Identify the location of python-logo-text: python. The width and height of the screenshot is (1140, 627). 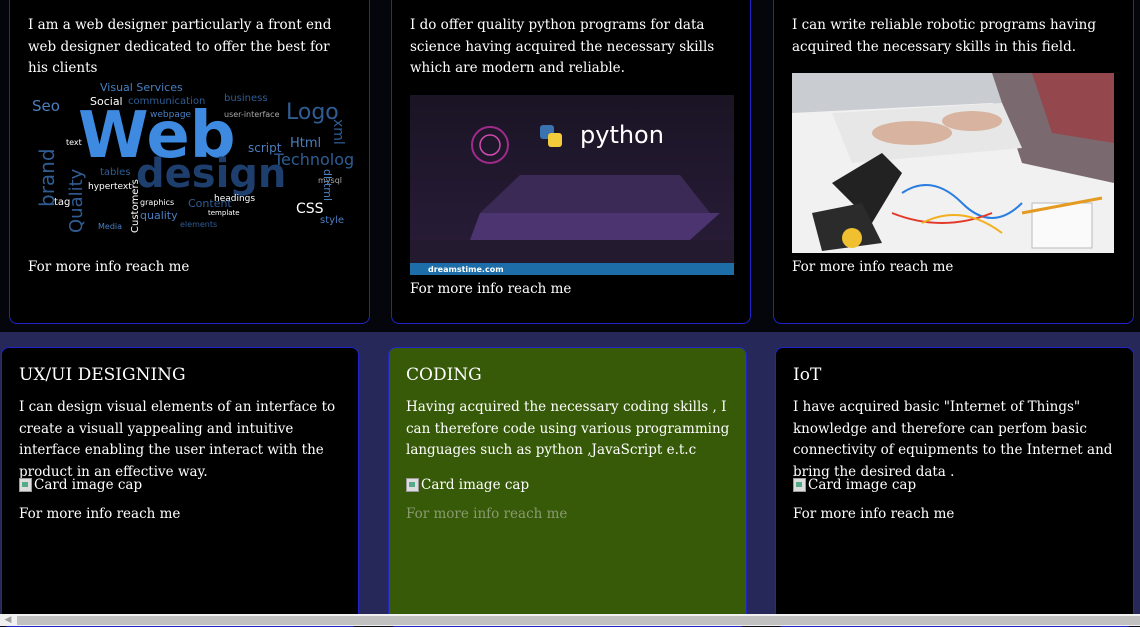
(622, 135).